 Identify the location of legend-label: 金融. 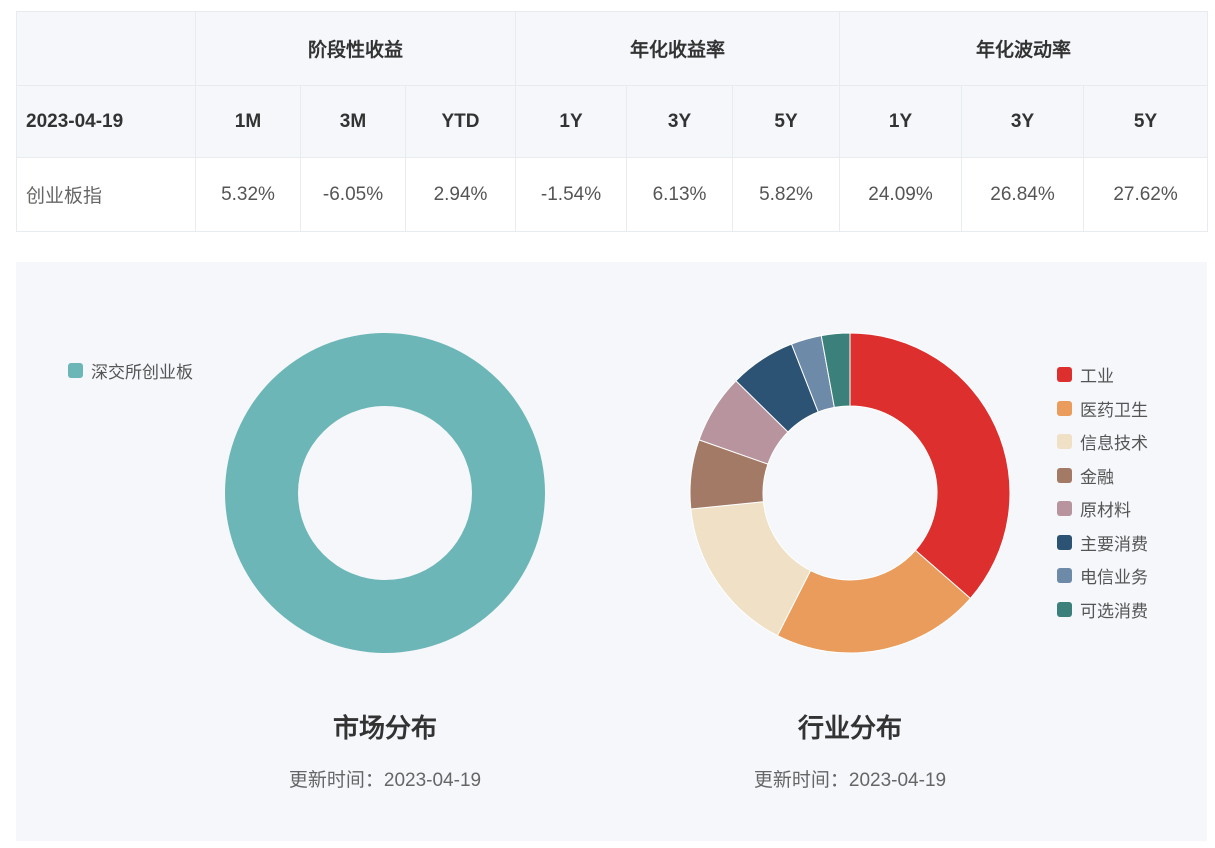
(1097, 477).